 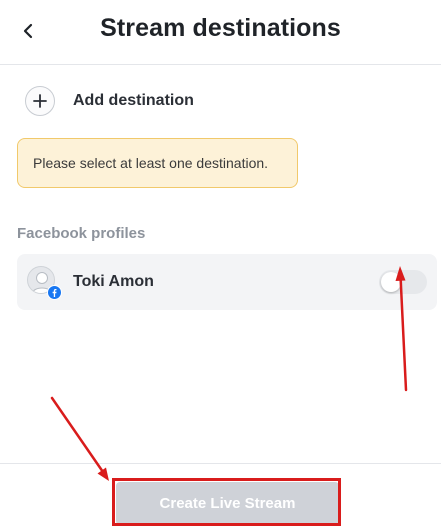 I want to click on profile-row: Toki Amon, so click(x=227, y=282).